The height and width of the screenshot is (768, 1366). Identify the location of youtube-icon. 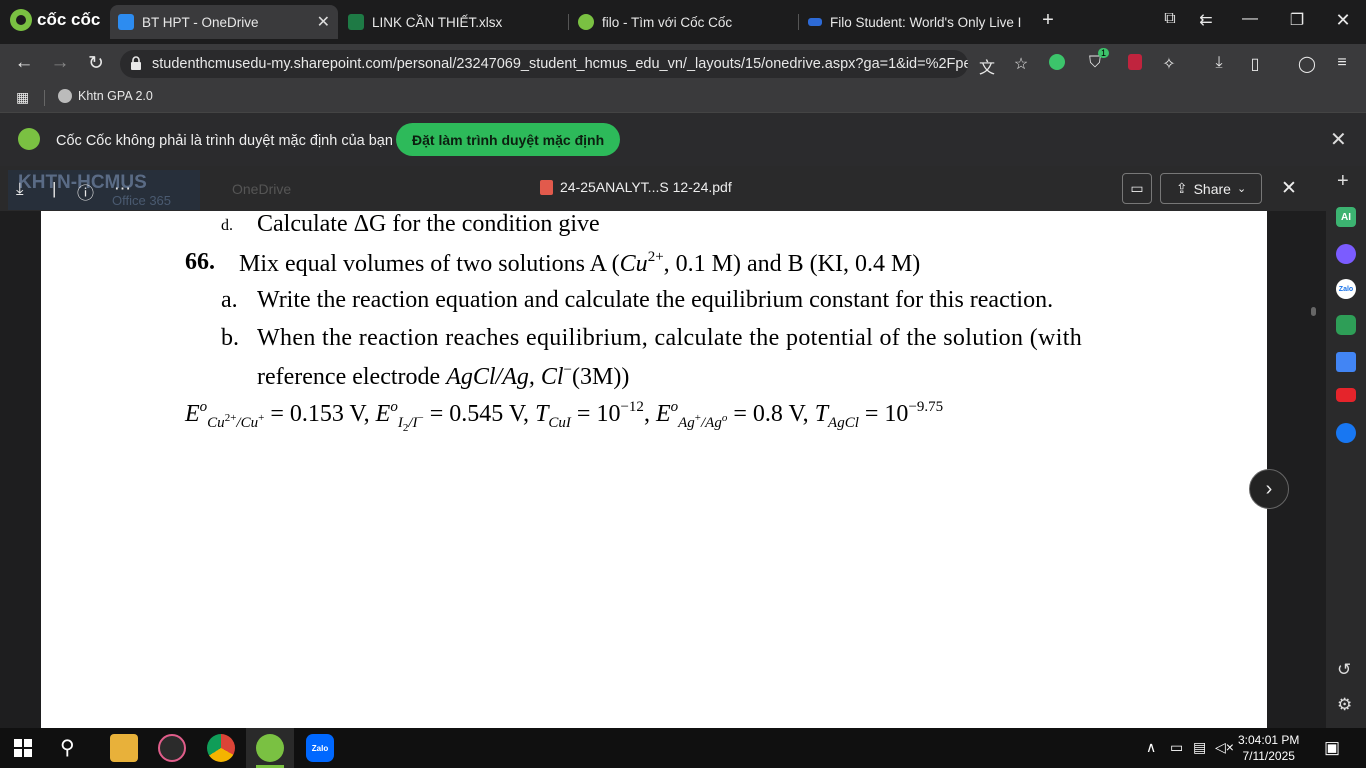
(1346, 395).